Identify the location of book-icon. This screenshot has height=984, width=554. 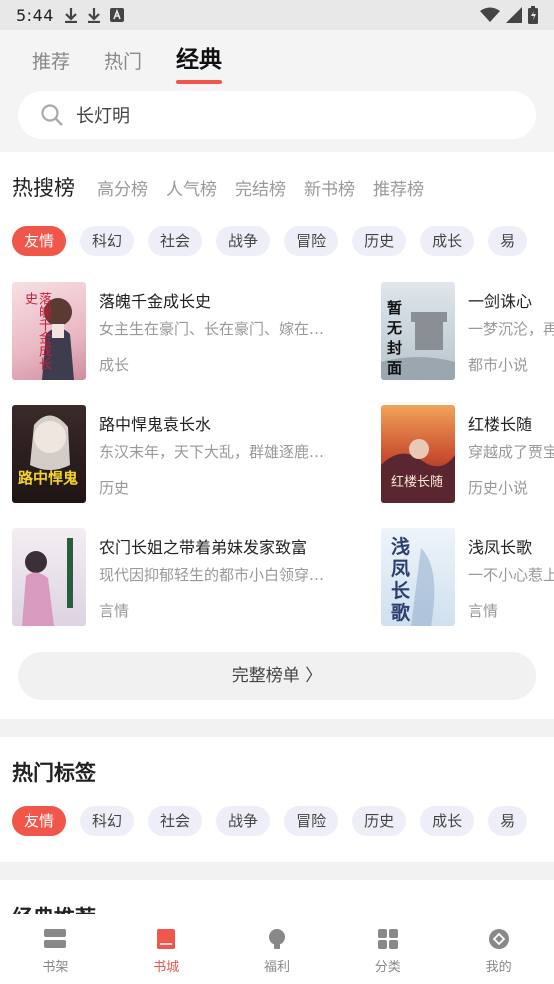
(166, 939).